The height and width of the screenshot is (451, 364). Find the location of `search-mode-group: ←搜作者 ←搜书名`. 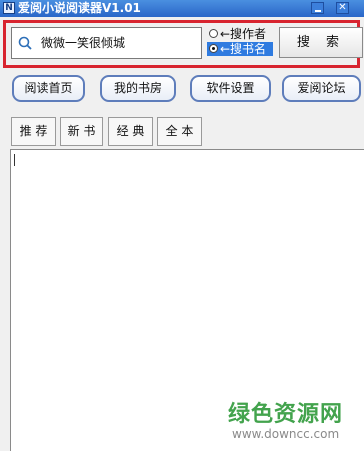

search-mode-group: ←搜作者 ←搜书名 is located at coordinates (240, 42).